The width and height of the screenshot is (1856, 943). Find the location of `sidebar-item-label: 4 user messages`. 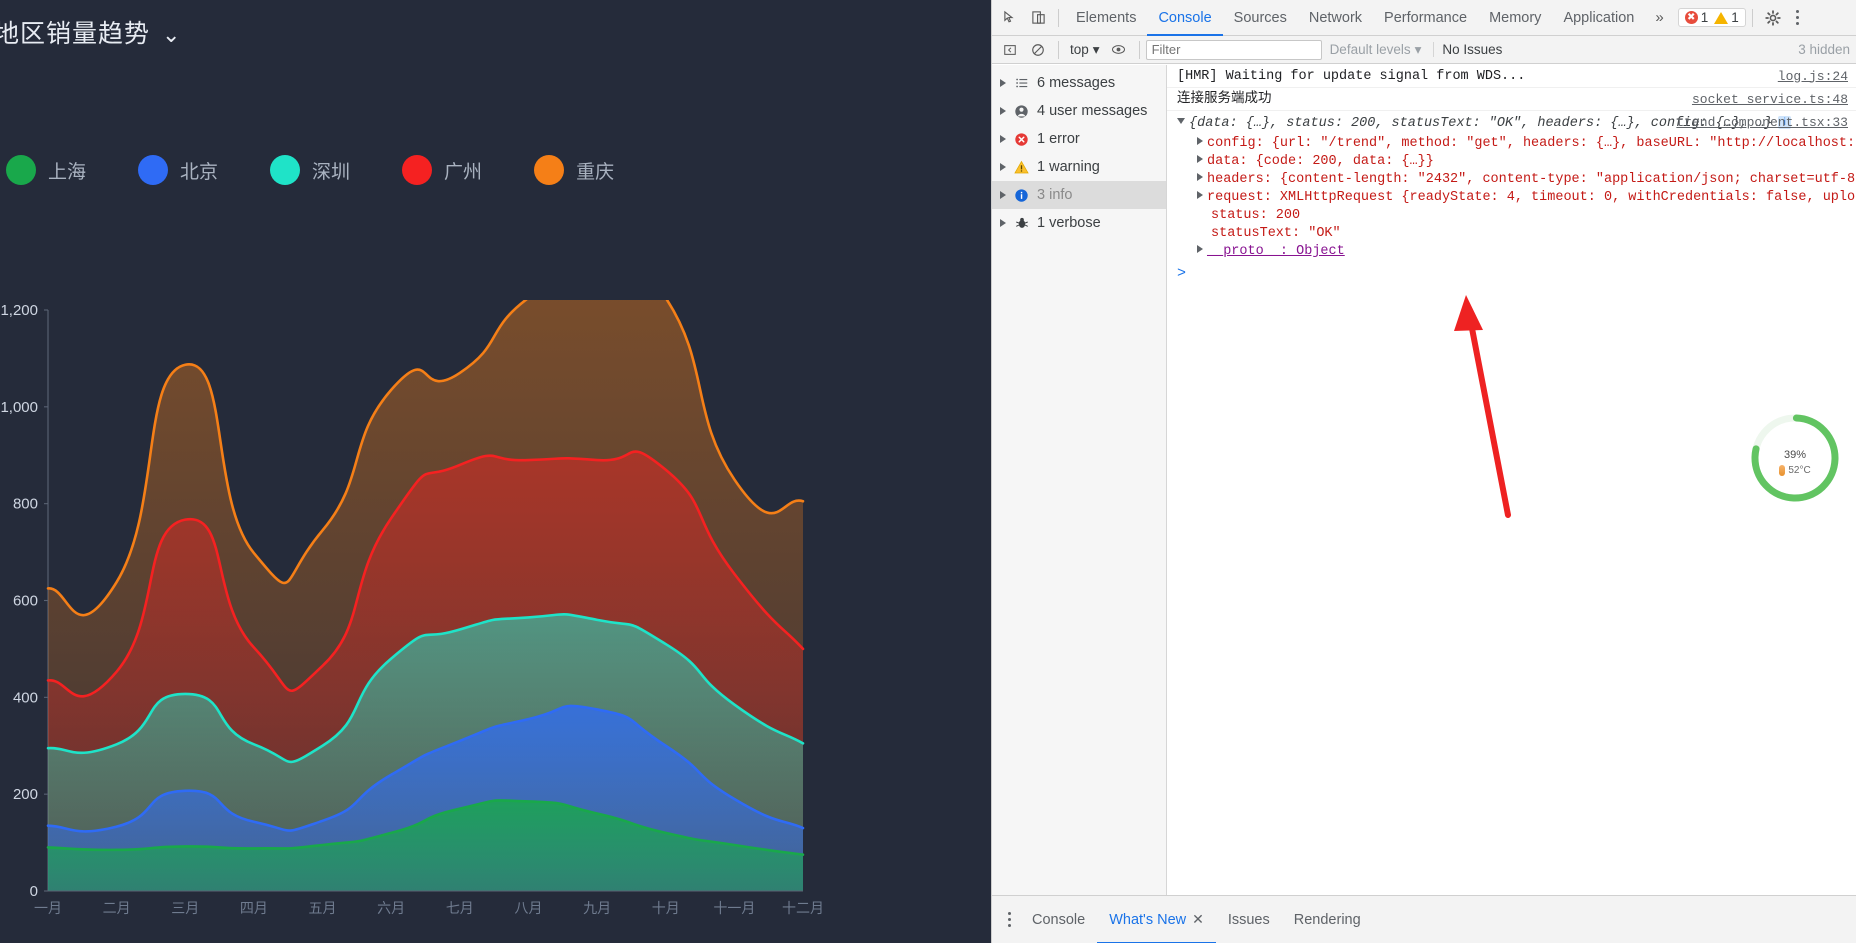

sidebar-item-label: 4 user messages is located at coordinates (1092, 111).